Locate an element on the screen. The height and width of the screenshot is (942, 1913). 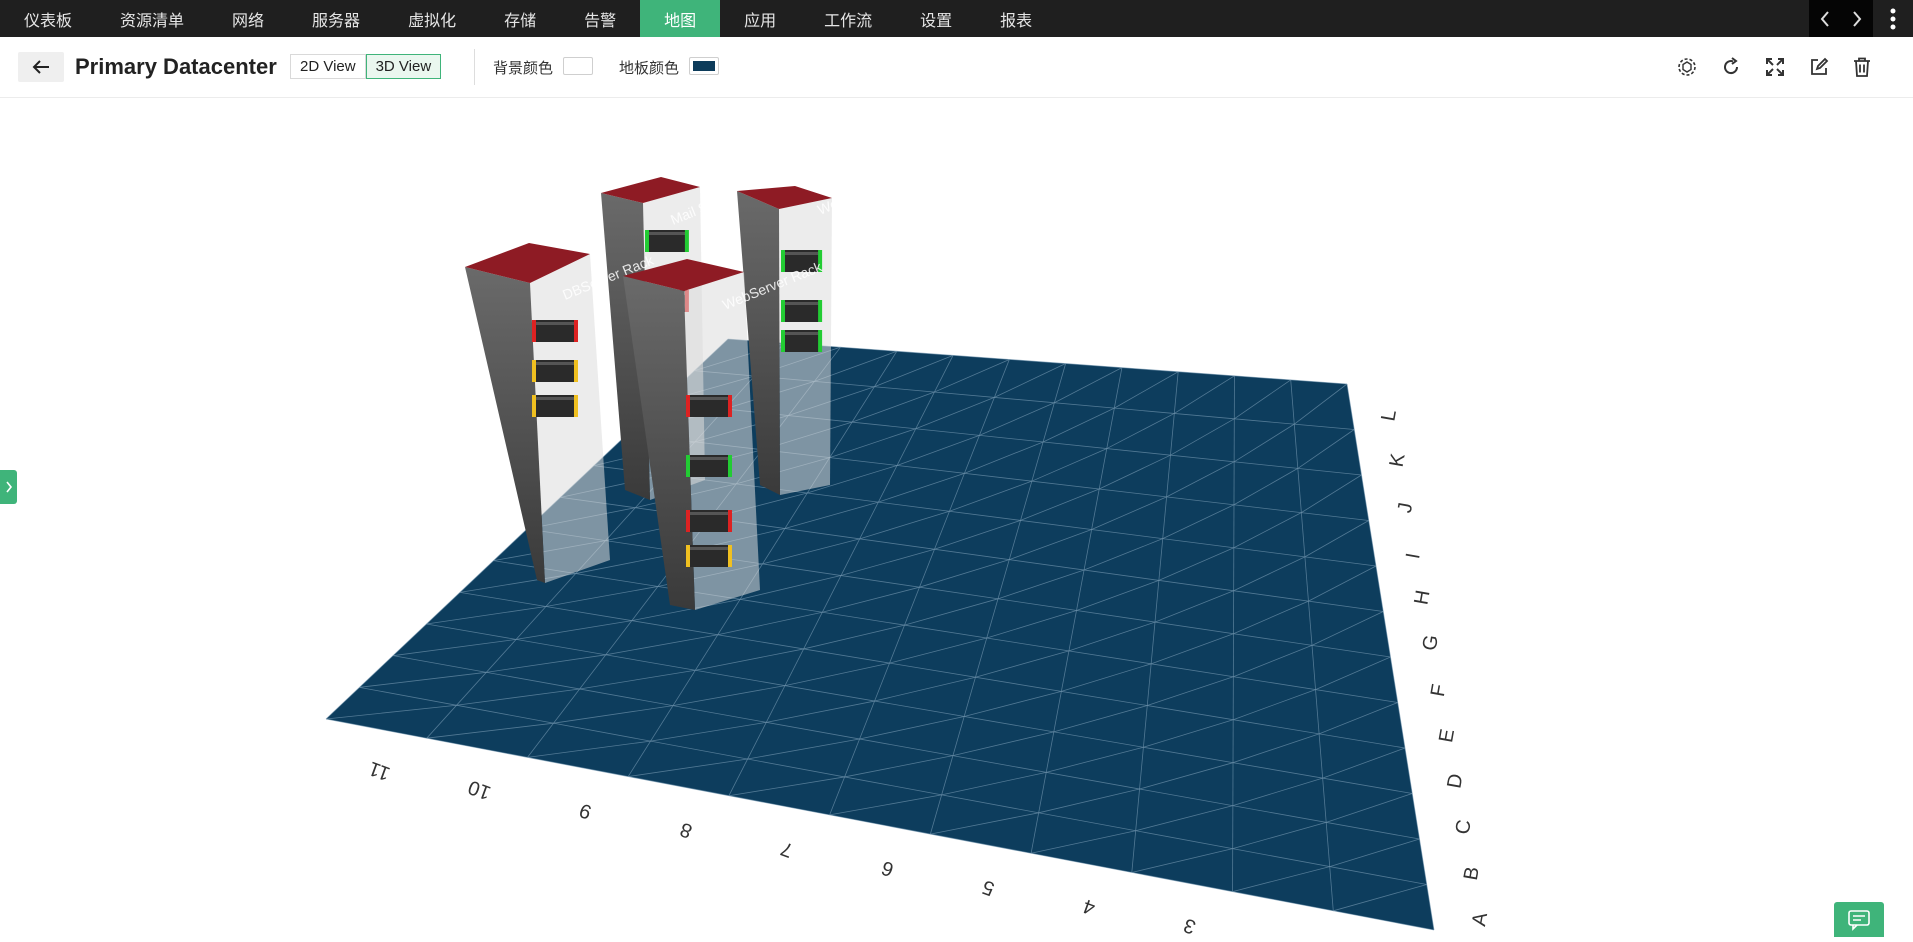
nav-item-9: 工作流 is located at coordinates (848, 18).